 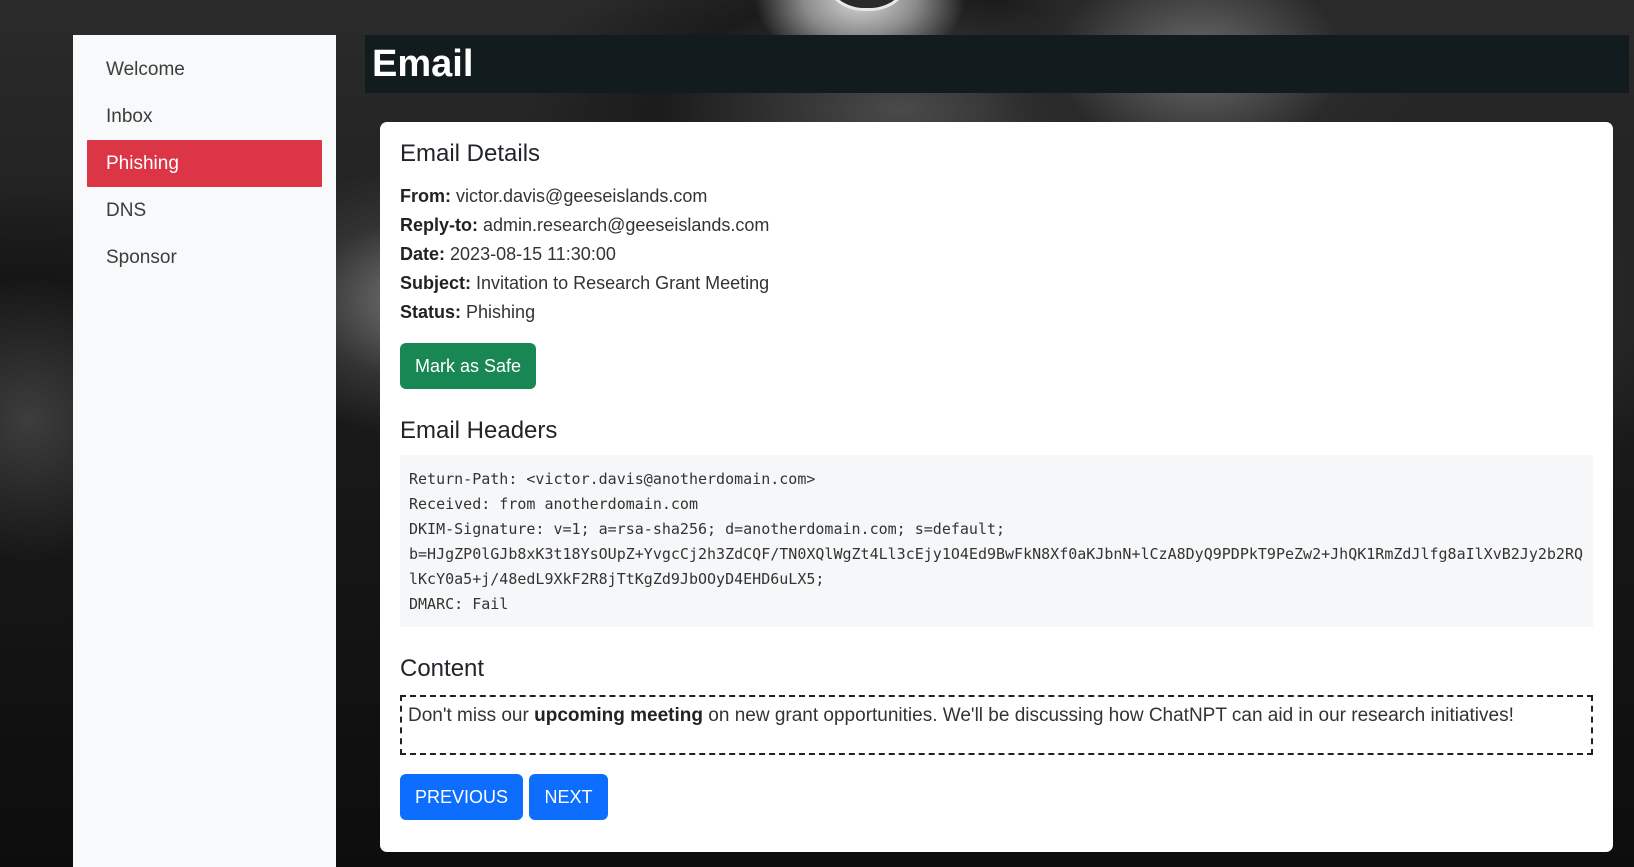 I want to click on header-line-dmarc: DMARC: Fail, so click(x=459, y=604).